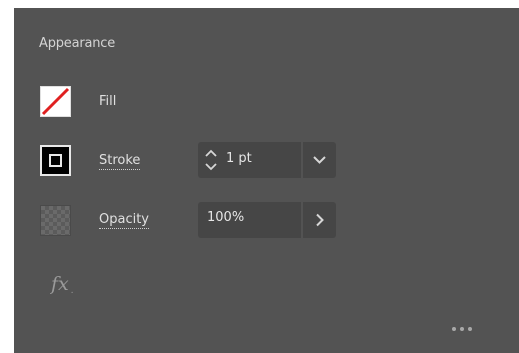 The image size is (519, 353). I want to click on stroke-swatch, so click(55, 160).